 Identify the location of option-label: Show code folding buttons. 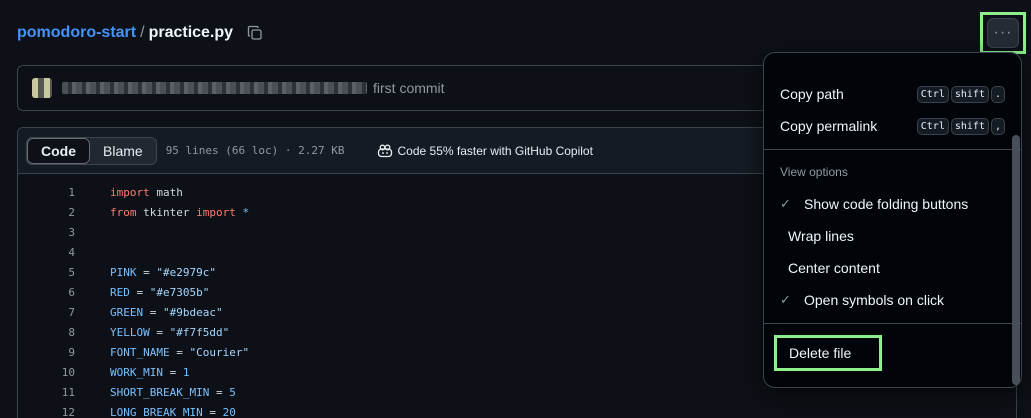
(886, 204).